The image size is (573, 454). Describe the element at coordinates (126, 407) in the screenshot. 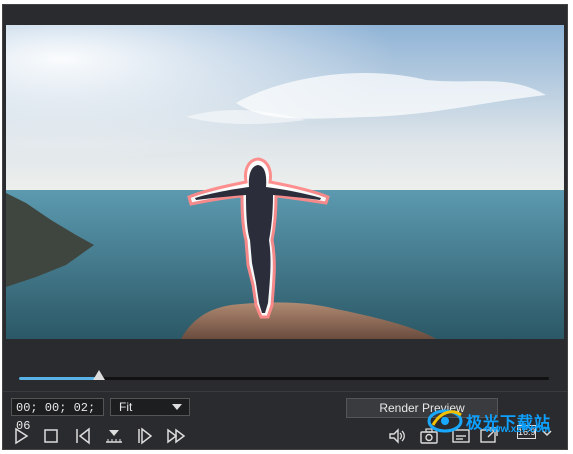

I see `fit-select-value: Fit` at that location.